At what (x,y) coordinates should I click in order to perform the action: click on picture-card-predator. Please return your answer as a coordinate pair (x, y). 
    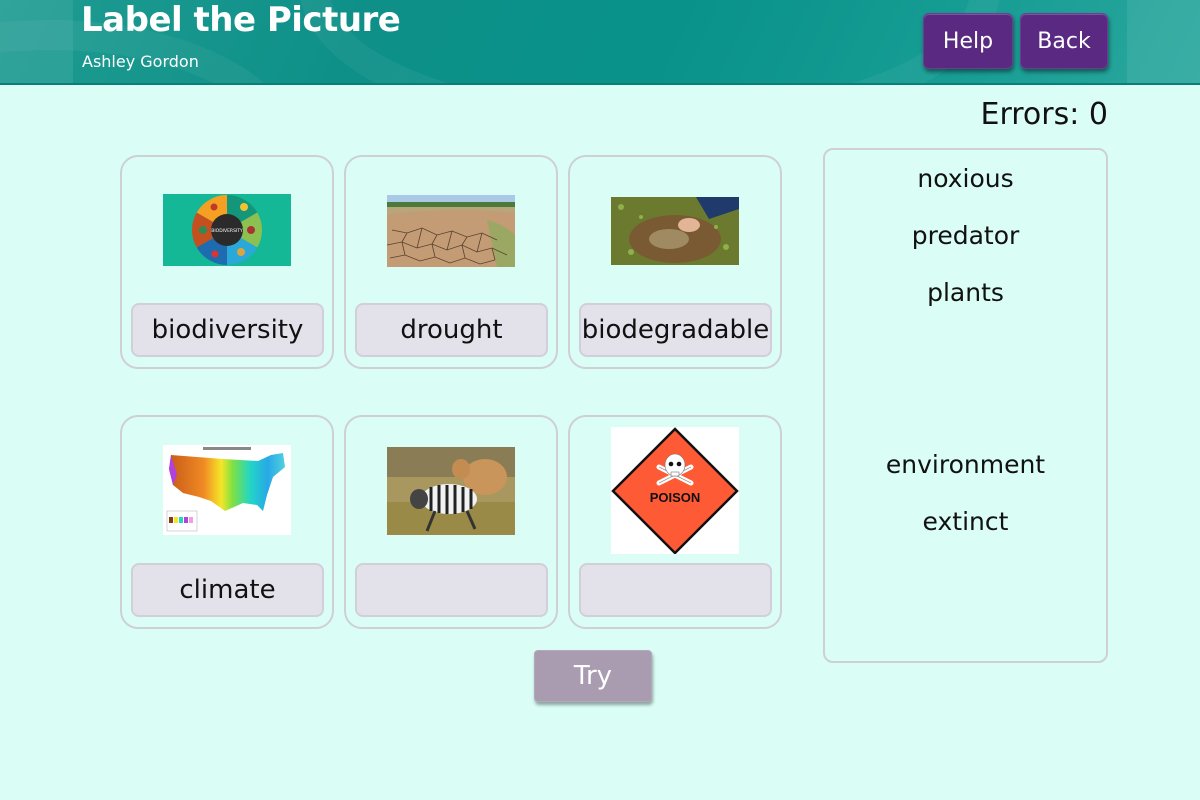
    Looking at the image, I should click on (451, 522).